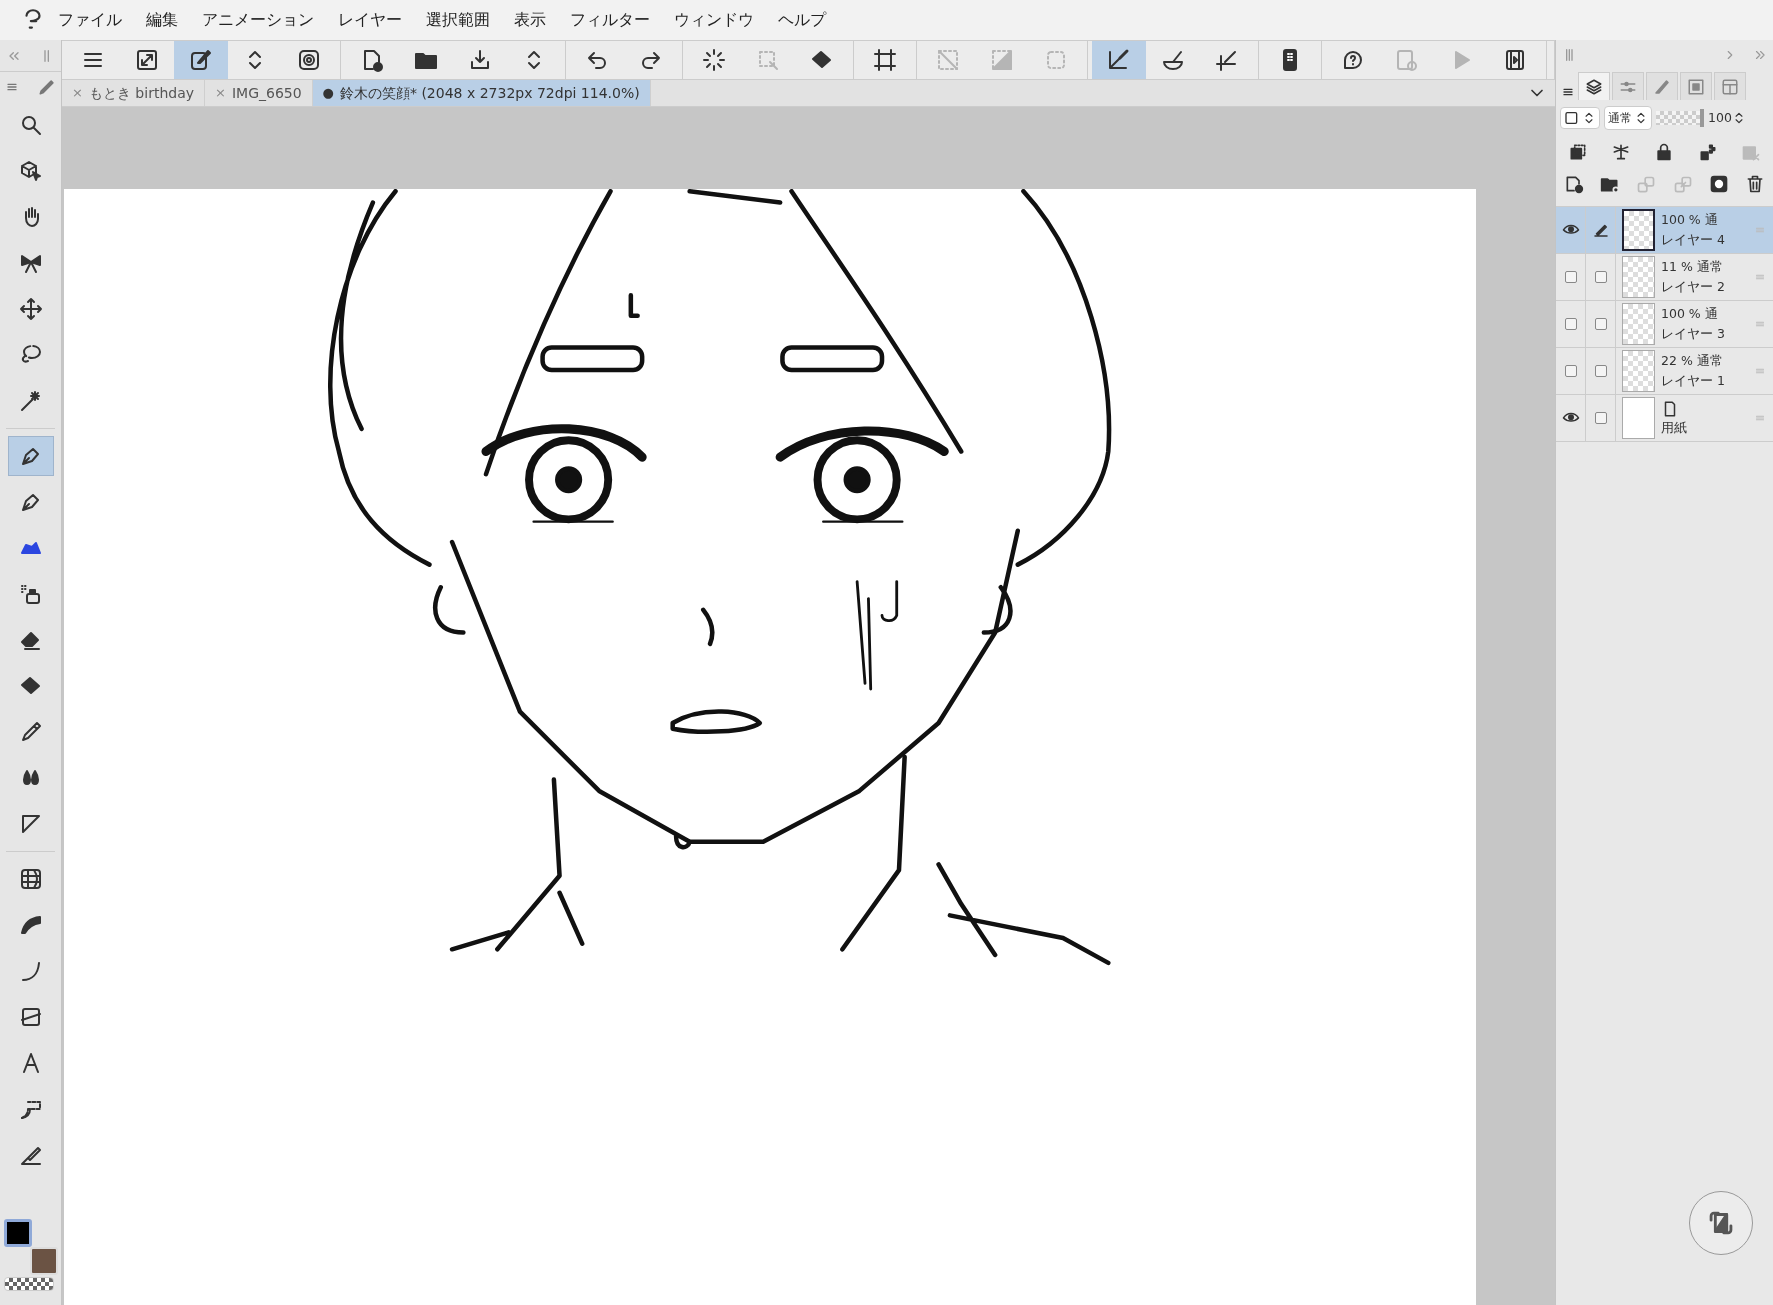 The height and width of the screenshot is (1305, 1773). I want to click on menu-item: ファイル, so click(90, 20).